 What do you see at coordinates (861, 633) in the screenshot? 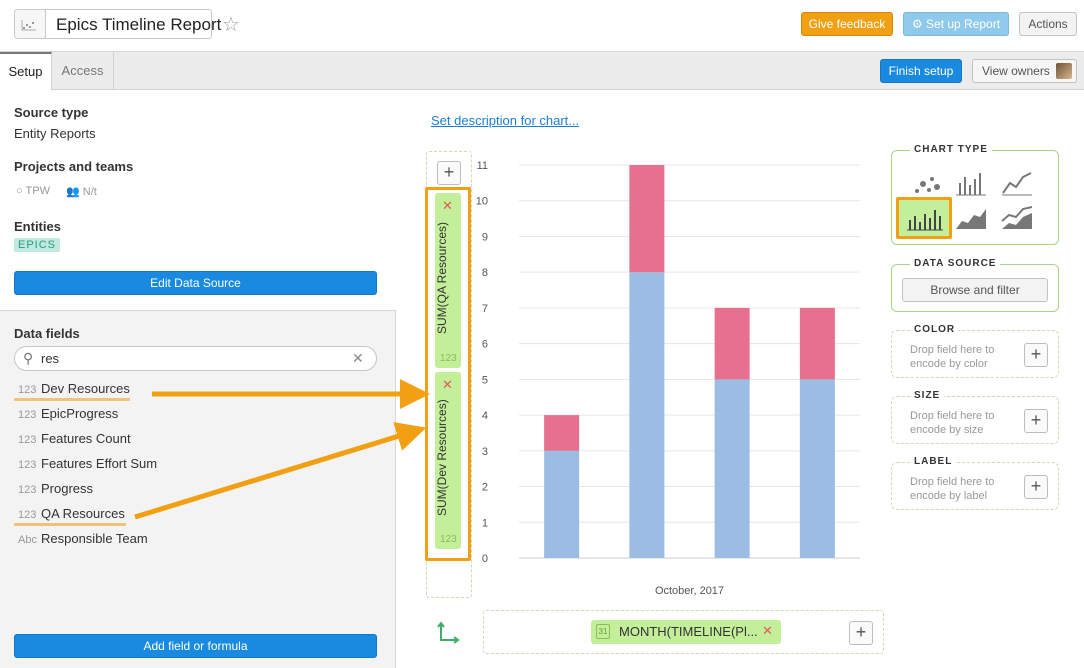
I see `add-x-field-button: +` at bounding box center [861, 633].